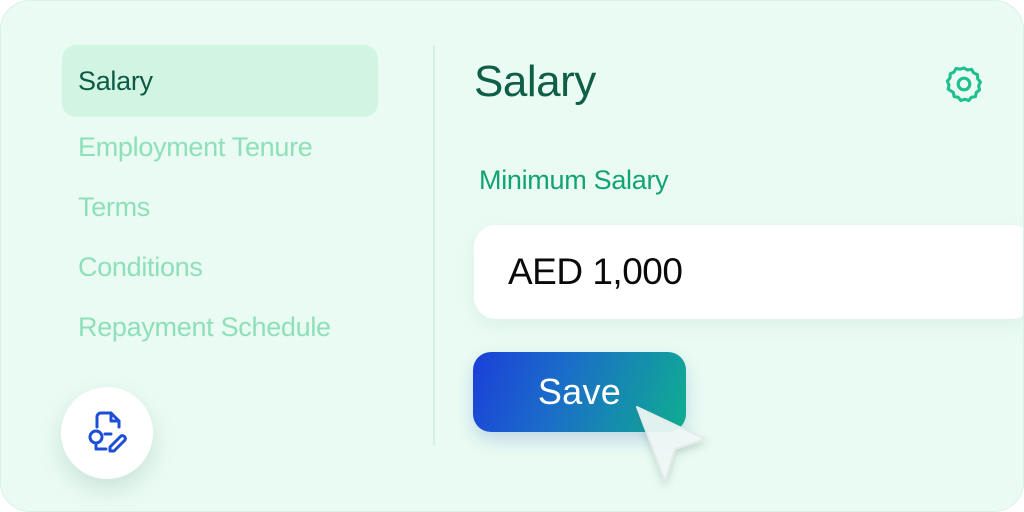  What do you see at coordinates (595, 271) in the screenshot?
I see `minimum-salary-value: AED 1,000` at bounding box center [595, 271].